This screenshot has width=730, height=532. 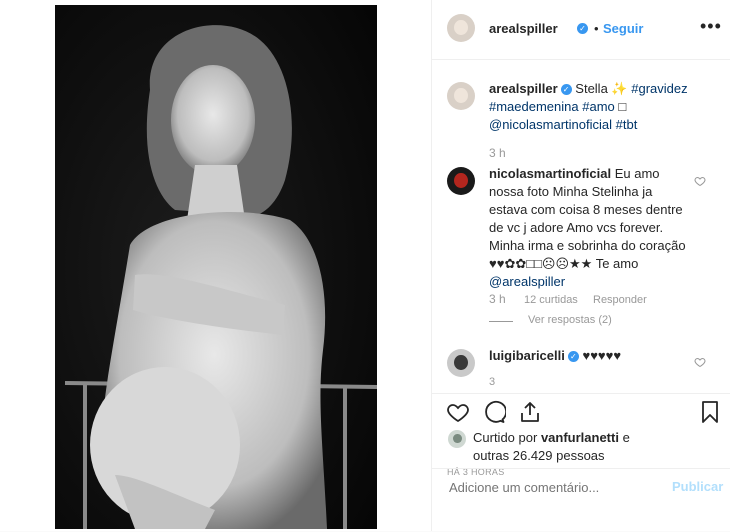 I want to click on publish-button: Publicar, so click(x=697, y=486).